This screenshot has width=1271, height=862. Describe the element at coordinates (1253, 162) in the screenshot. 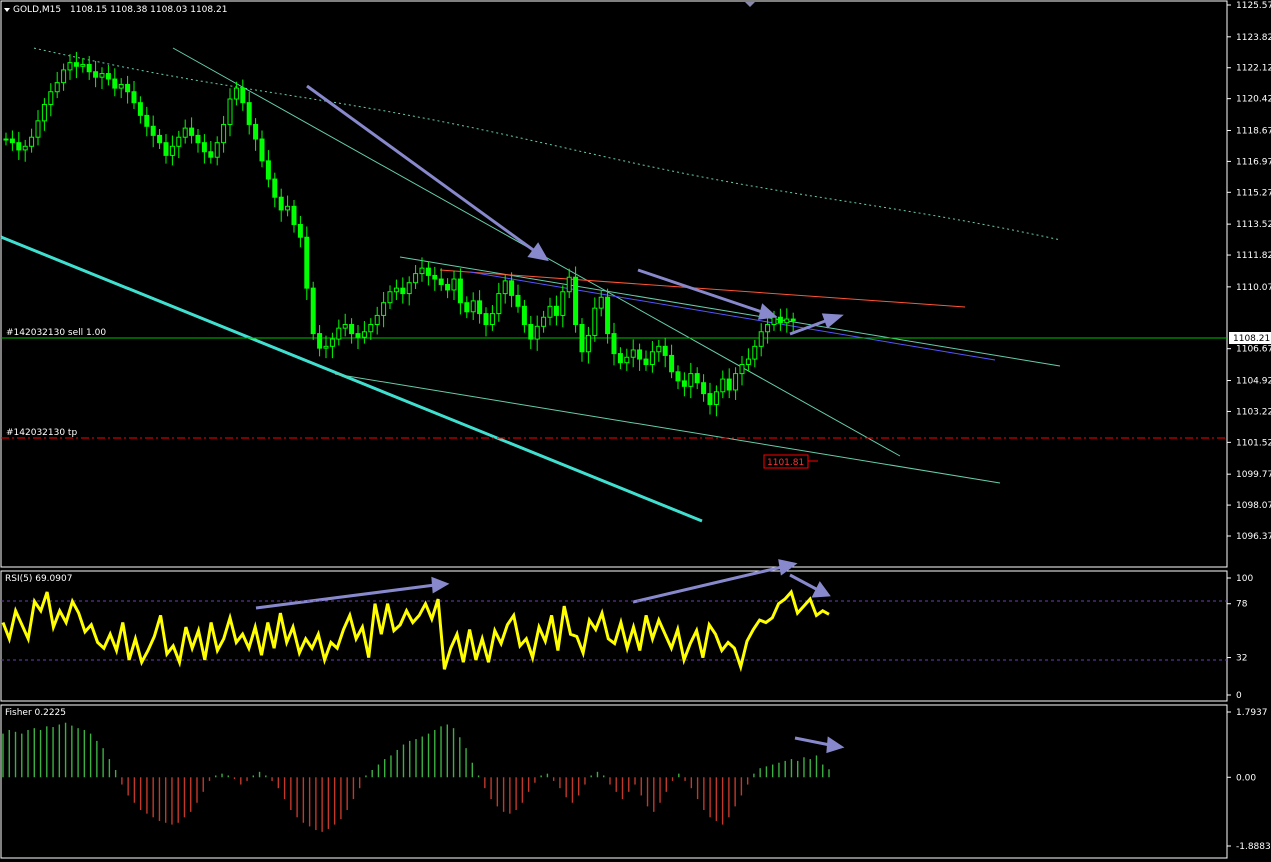

I see `price-tick-label: 1116.97` at that location.